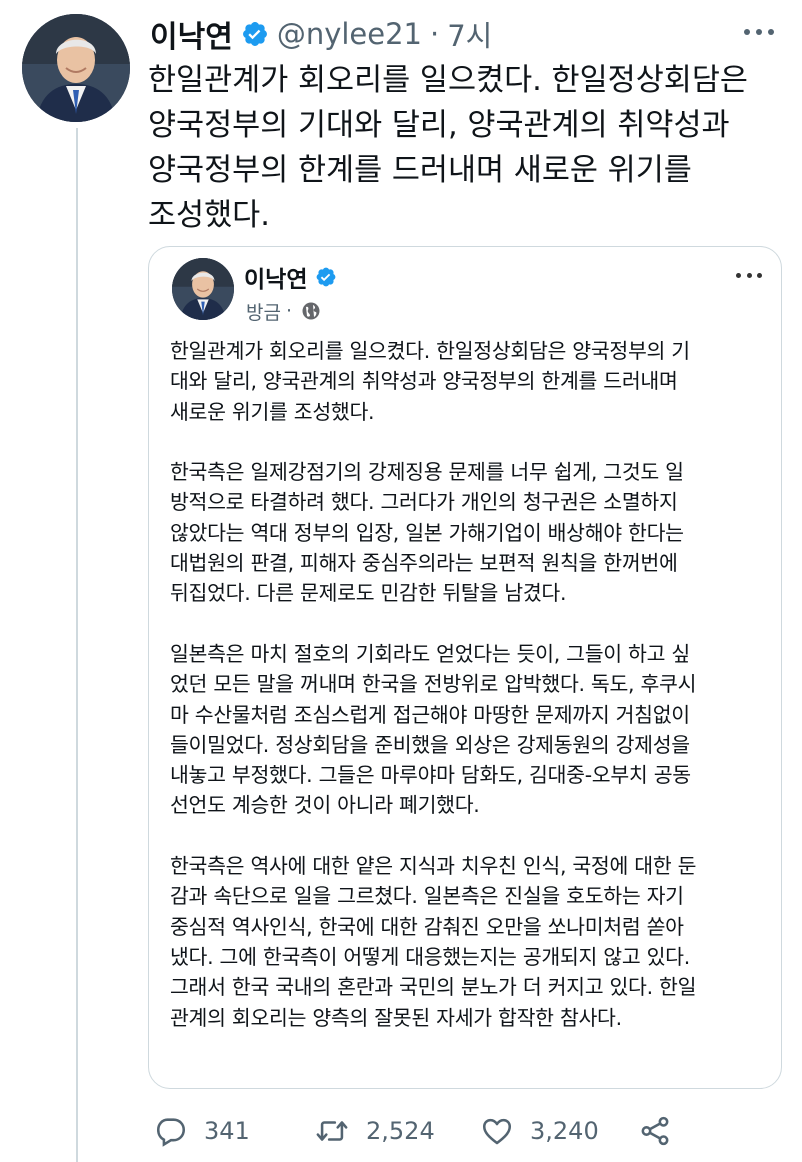 This screenshot has height=1162, width=802. Describe the element at coordinates (564, 1131) in the screenshot. I see `like-count: 3,240` at that location.